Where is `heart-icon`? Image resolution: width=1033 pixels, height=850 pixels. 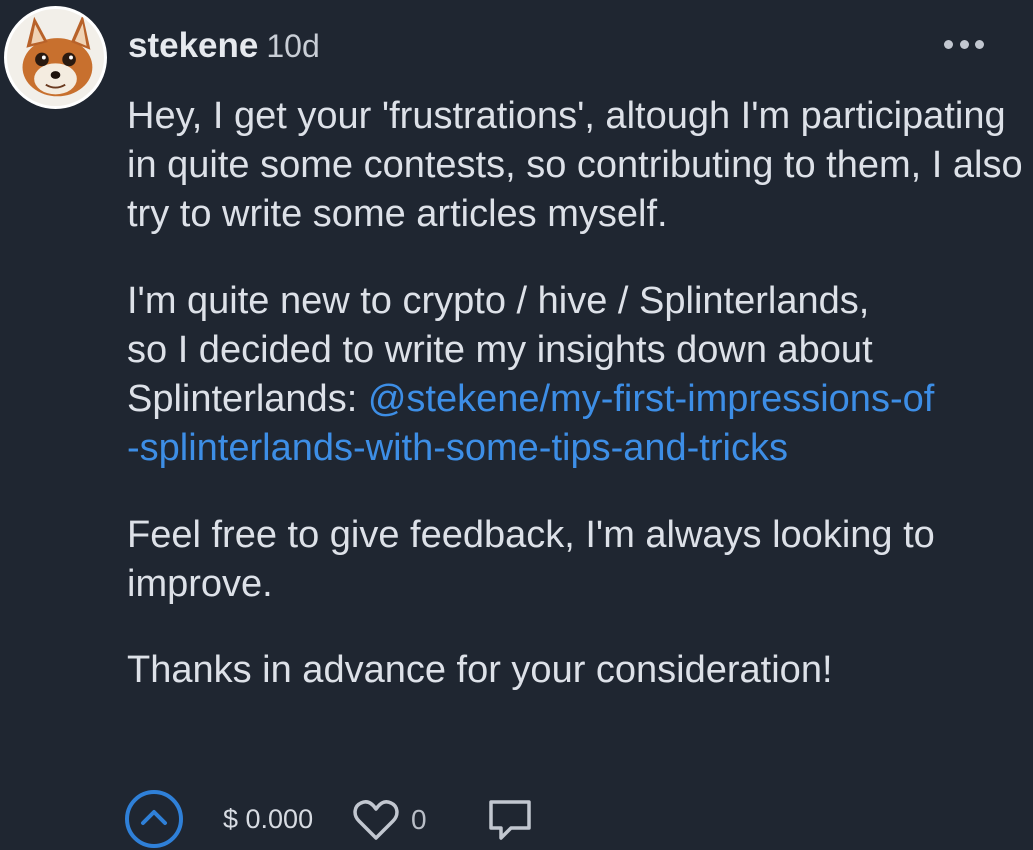 heart-icon is located at coordinates (376, 820).